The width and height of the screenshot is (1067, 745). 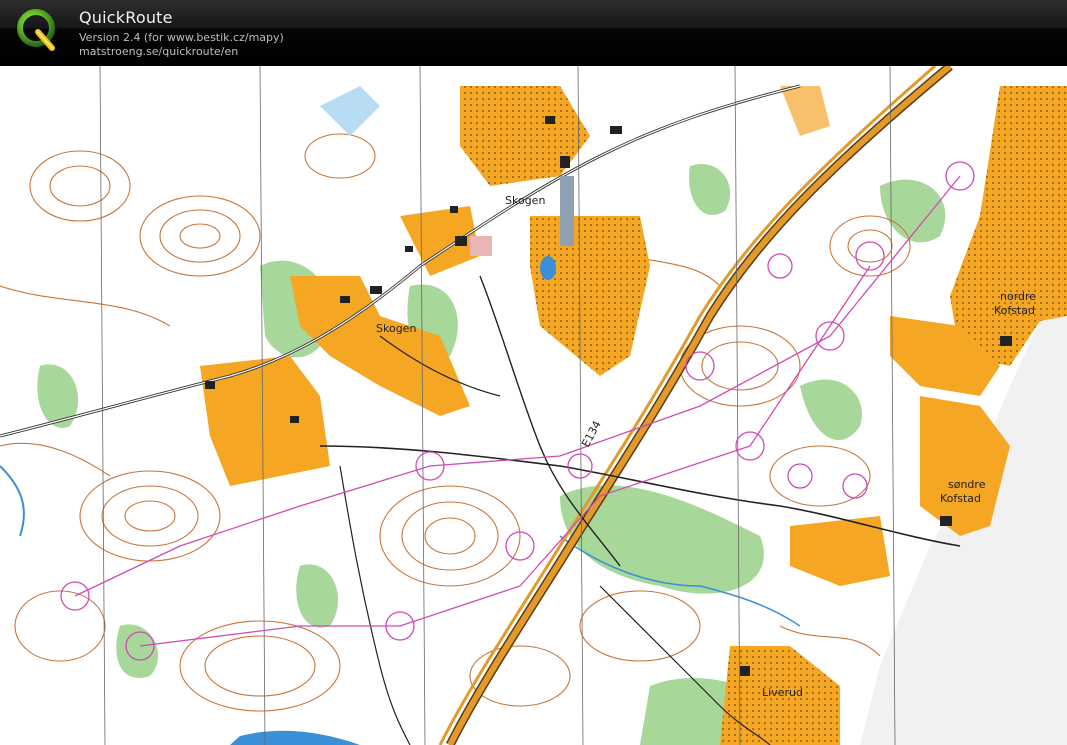 What do you see at coordinates (1018, 296) in the screenshot?
I see `label-nordre-1: nordre` at bounding box center [1018, 296].